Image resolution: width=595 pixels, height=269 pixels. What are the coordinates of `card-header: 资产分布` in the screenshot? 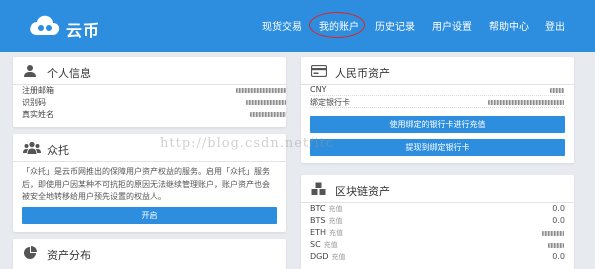 It's located at (149, 253).